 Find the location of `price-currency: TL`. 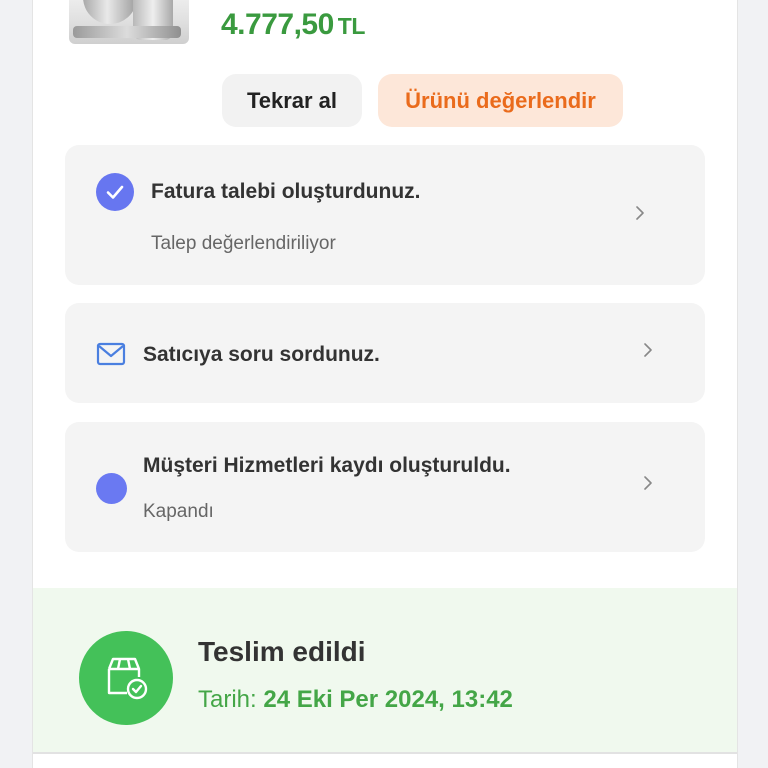

price-currency: TL is located at coordinates (351, 26).